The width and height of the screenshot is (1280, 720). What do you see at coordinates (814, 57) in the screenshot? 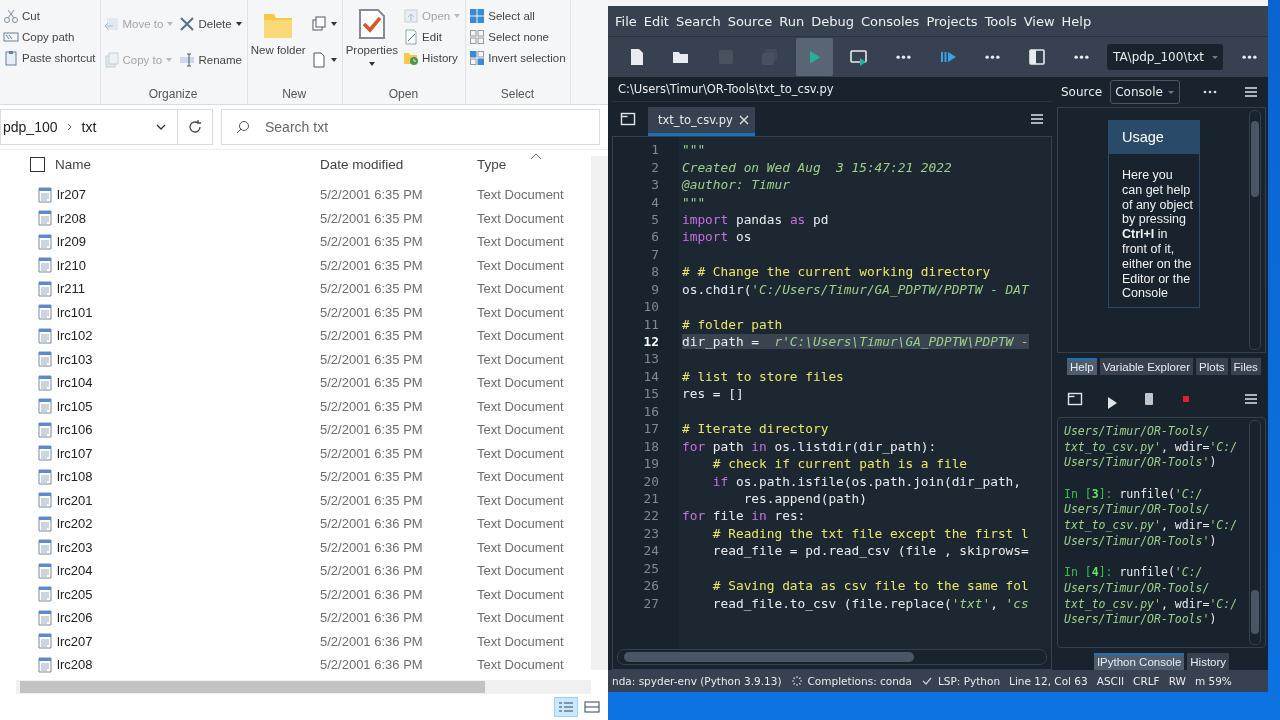
I see `toolbar-button` at bounding box center [814, 57].